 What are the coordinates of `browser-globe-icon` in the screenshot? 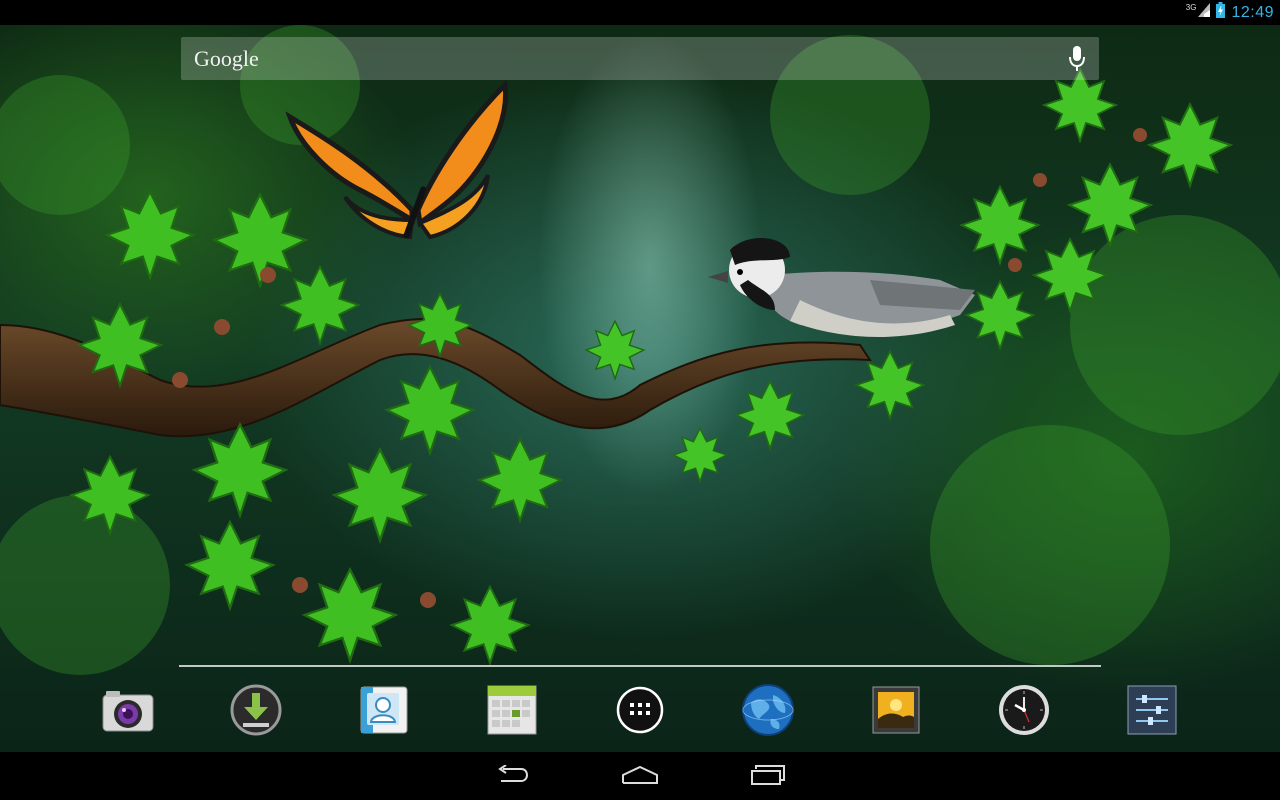 It's located at (768, 712).